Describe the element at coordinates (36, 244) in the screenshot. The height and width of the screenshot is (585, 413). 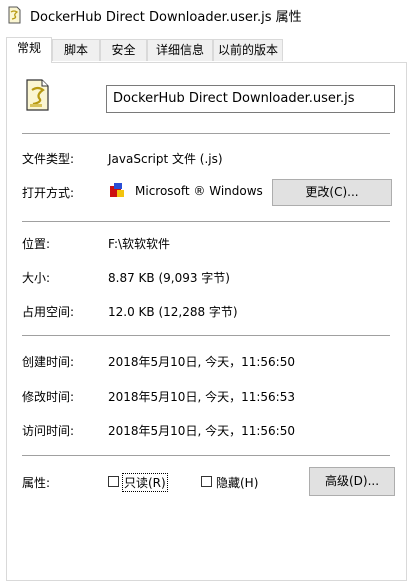
I see `location-label: 位置:` at that location.